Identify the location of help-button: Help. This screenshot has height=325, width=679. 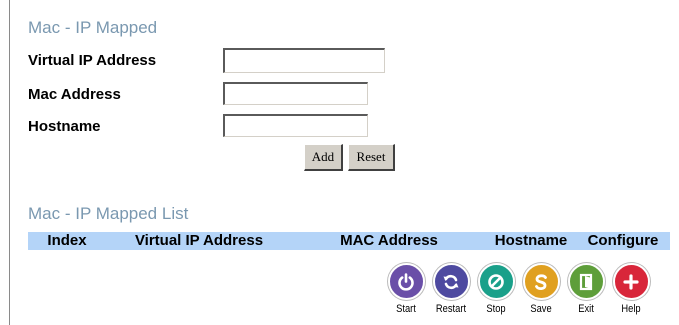
(631, 289).